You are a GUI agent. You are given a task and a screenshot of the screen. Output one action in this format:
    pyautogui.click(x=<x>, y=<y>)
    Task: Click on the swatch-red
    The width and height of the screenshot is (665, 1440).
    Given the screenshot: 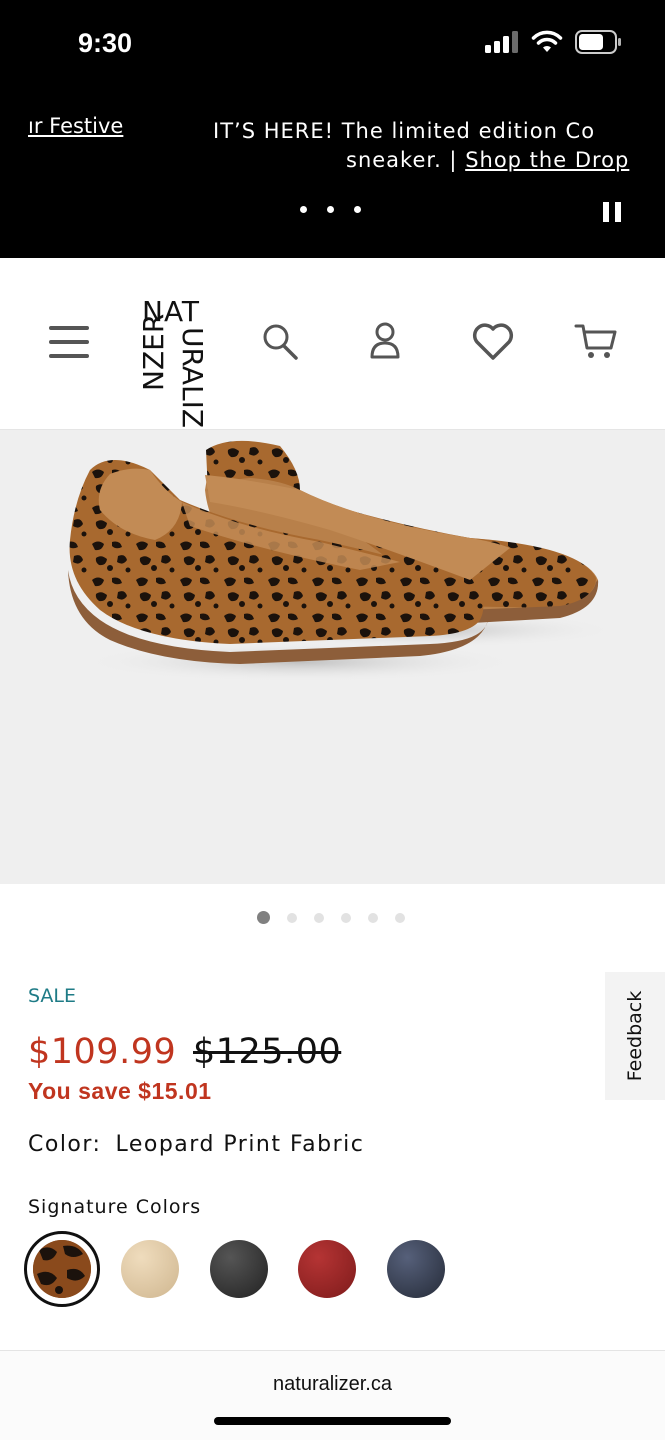 What is the action you would take?
    pyautogui.click(x=327, y=1269)
    